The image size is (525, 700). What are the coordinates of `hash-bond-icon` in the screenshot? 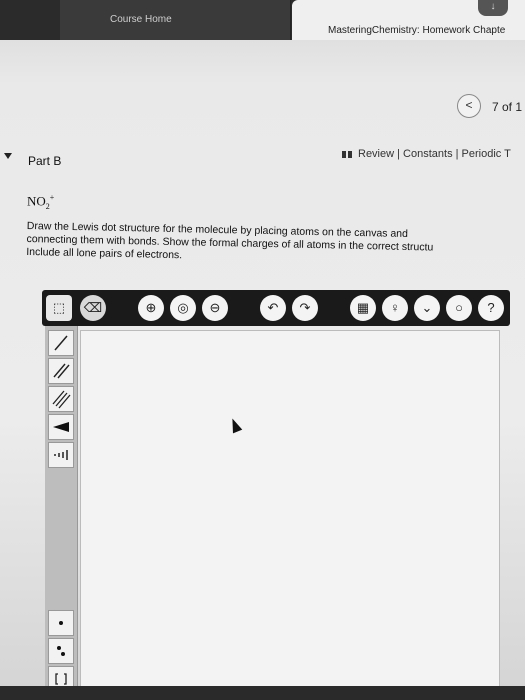 It's located at (61, 455).